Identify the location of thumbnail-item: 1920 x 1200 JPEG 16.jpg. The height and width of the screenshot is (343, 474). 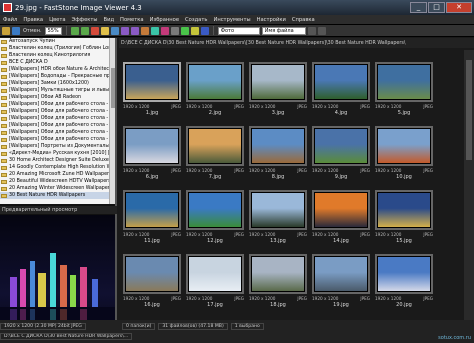
(152, 277).